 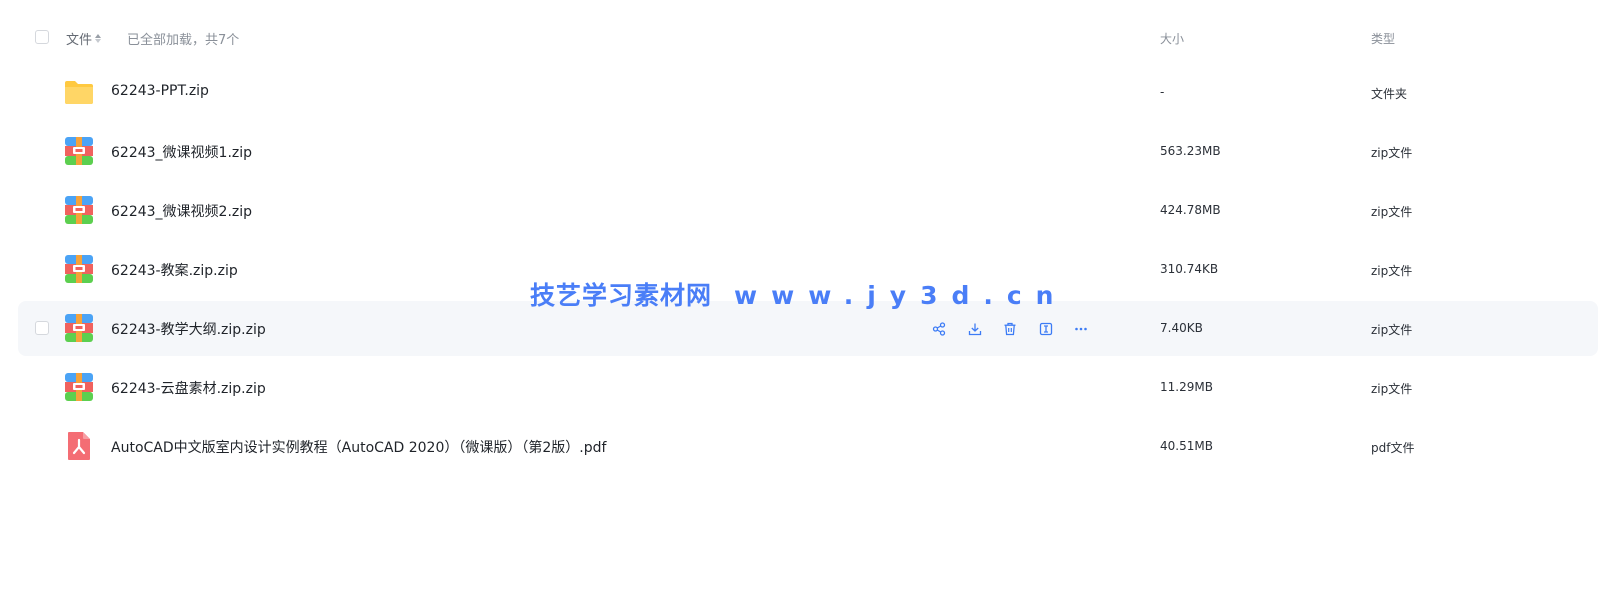 What do you see at coordinates (181, 211) in the screenshot?
I see `file-name: 62243_微课视频2.zip` at bounding box center [181, 211].